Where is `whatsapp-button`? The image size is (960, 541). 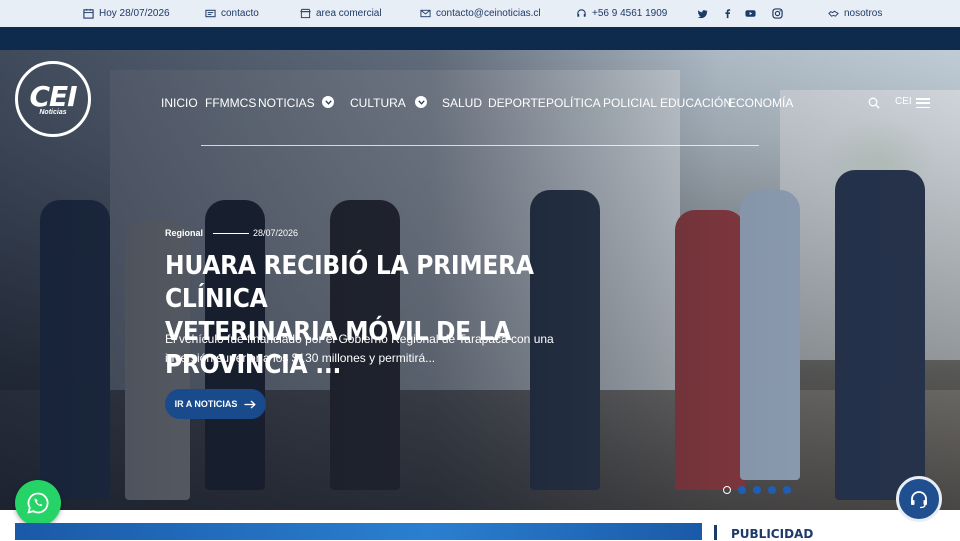
whatsapp-button is located at coordinates (38, 503).